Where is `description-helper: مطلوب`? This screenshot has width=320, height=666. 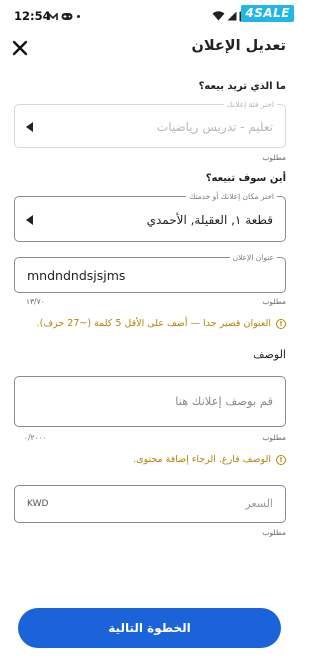 description-helper: مطلوب is located at coordinates (274, 437).